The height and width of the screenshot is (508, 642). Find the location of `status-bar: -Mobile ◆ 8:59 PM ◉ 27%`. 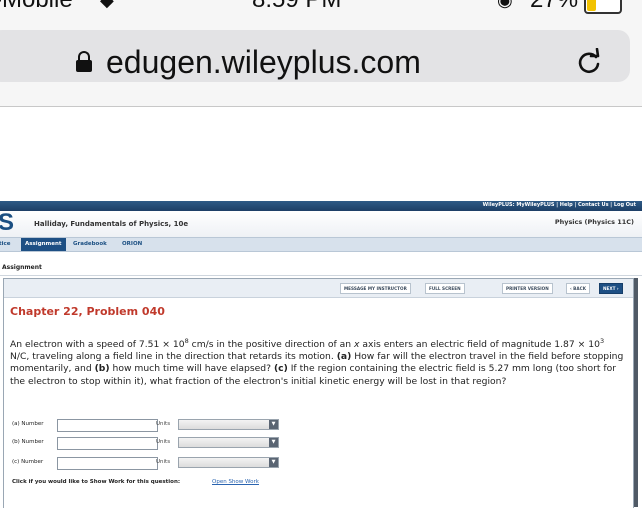

status-bar: -Mobile ◆ 8:59 PM ◉ 27% is located at coordinates (321, 10).